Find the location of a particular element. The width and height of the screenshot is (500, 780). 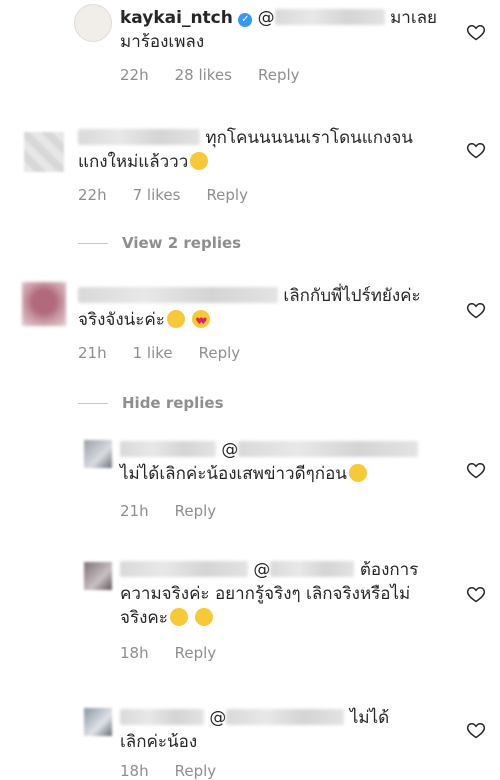

comment-text: ทุกโคนนนนนเราโดนแกงจน แกงใหม่แล้ววว is located at coordinates (268, 150).